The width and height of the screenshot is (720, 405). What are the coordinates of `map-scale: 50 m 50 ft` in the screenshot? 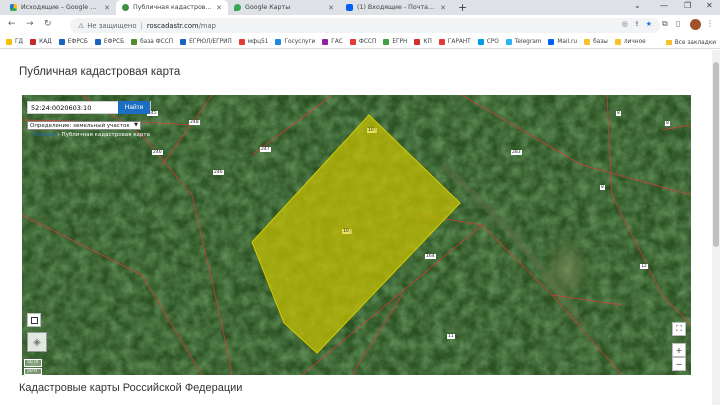 It's located at (33, 367).